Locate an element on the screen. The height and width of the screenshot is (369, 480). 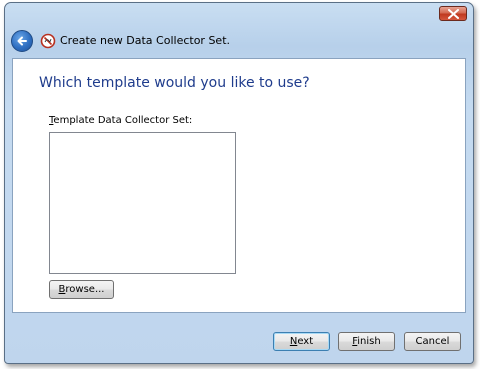
finish-label-rest: inish is located at coordinates (369, 341).